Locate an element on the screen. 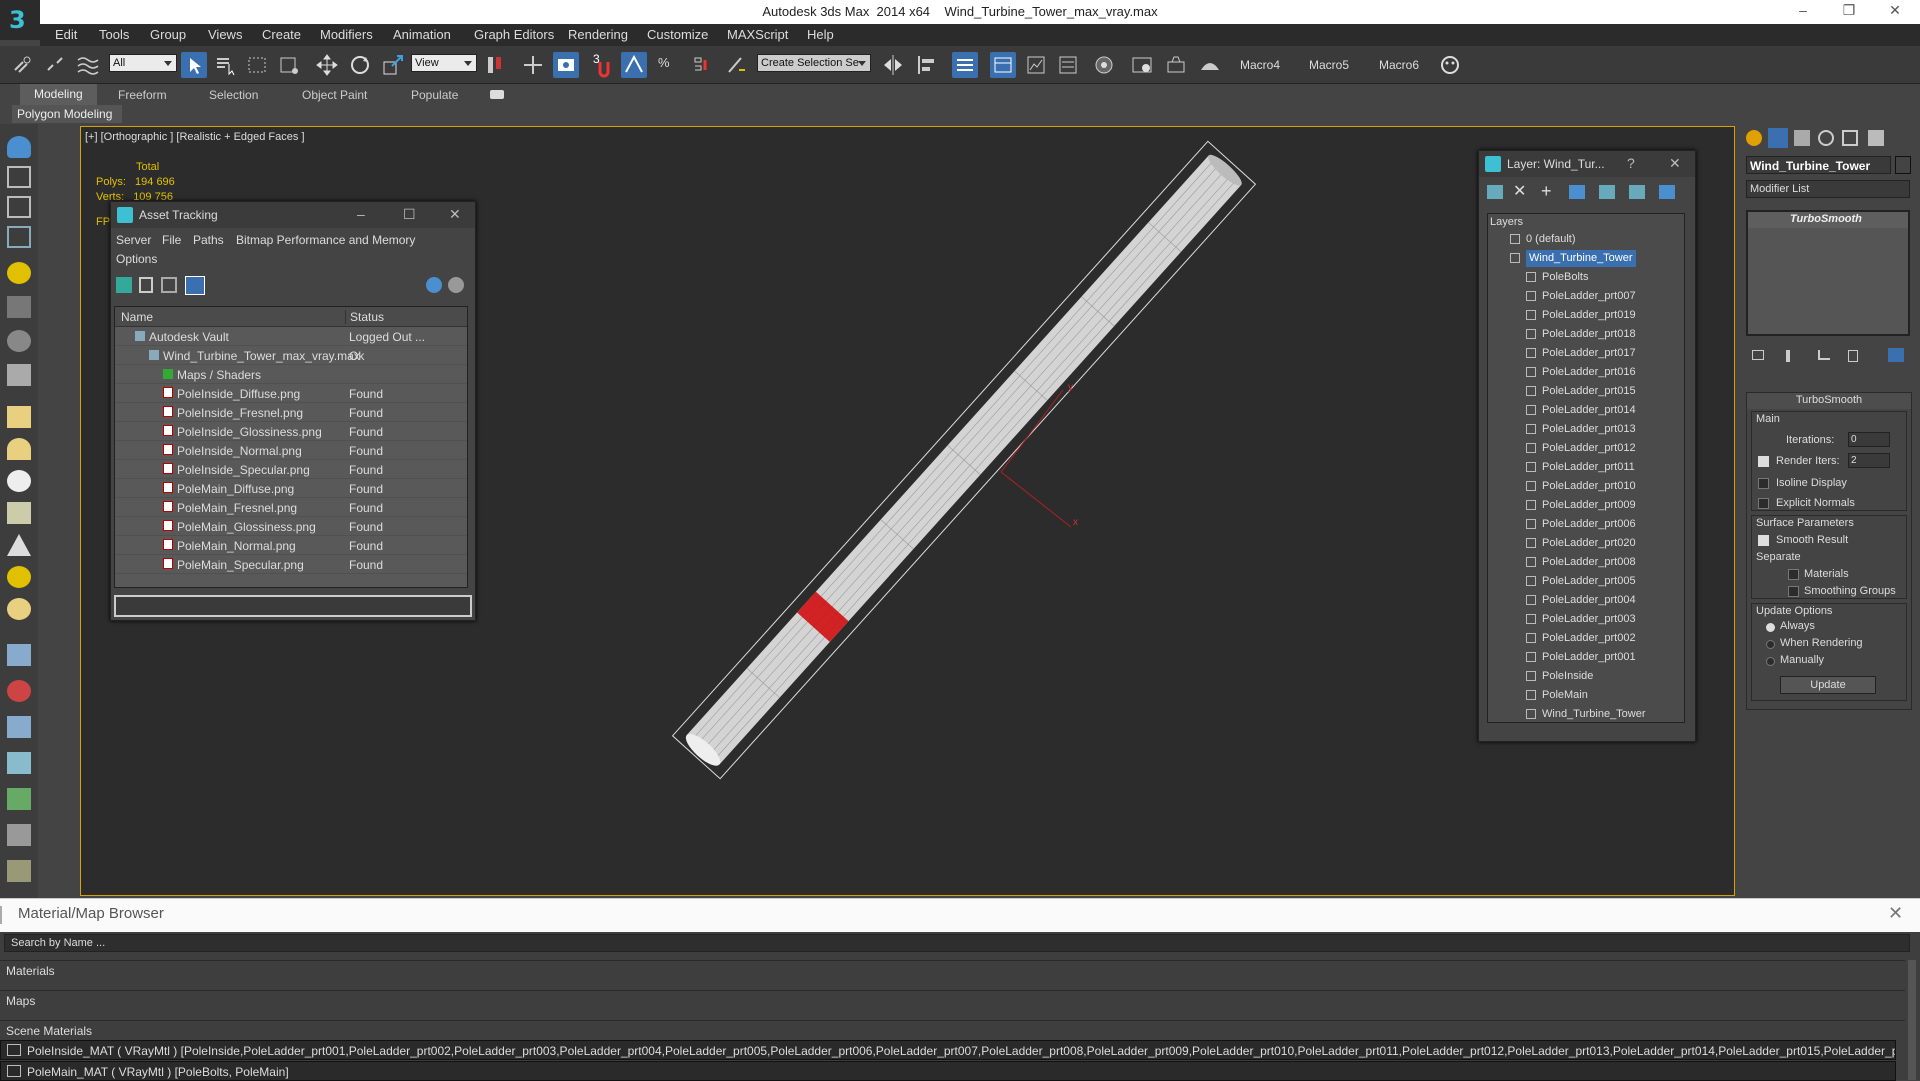  select-objects-icon is located at coordinates (1577, 192).